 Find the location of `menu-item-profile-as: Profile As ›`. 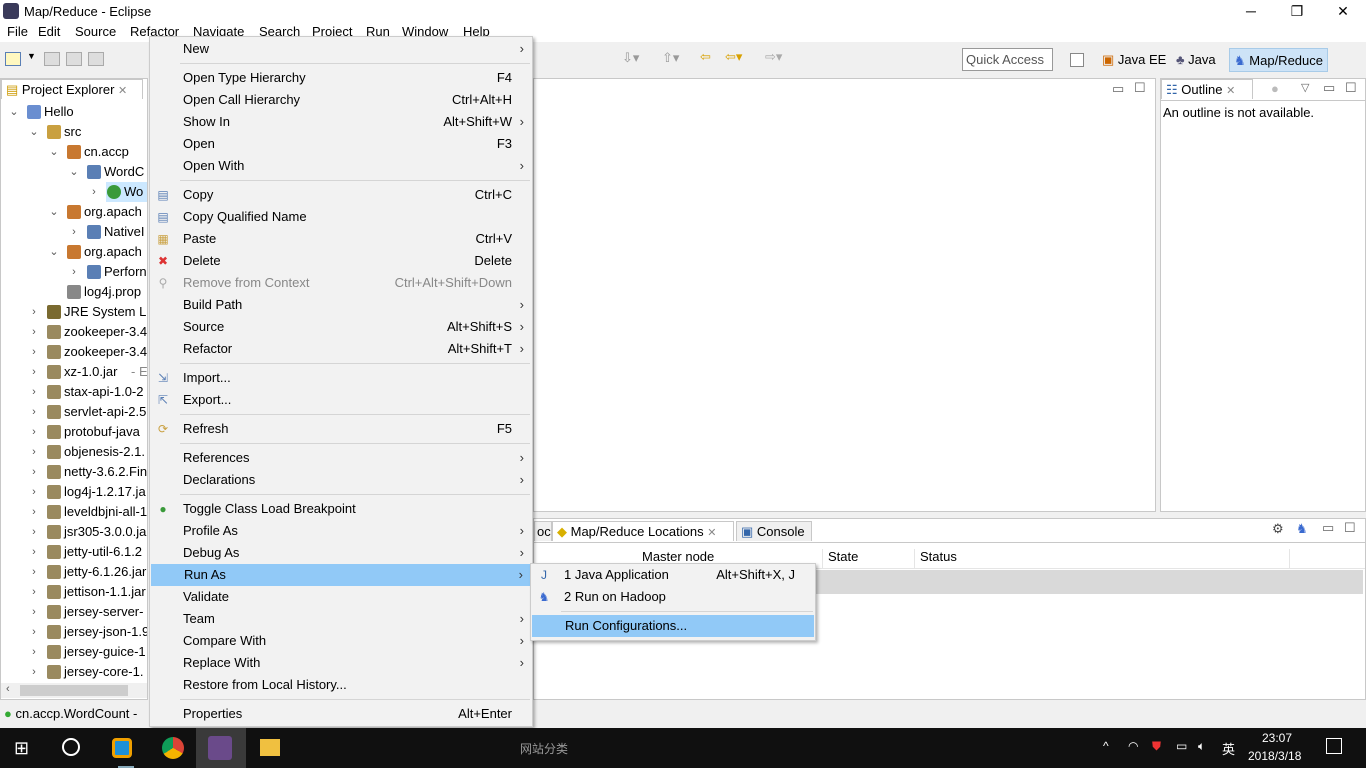

menu-item-profile-as: Profile As › is located at coordinates (341, 531).